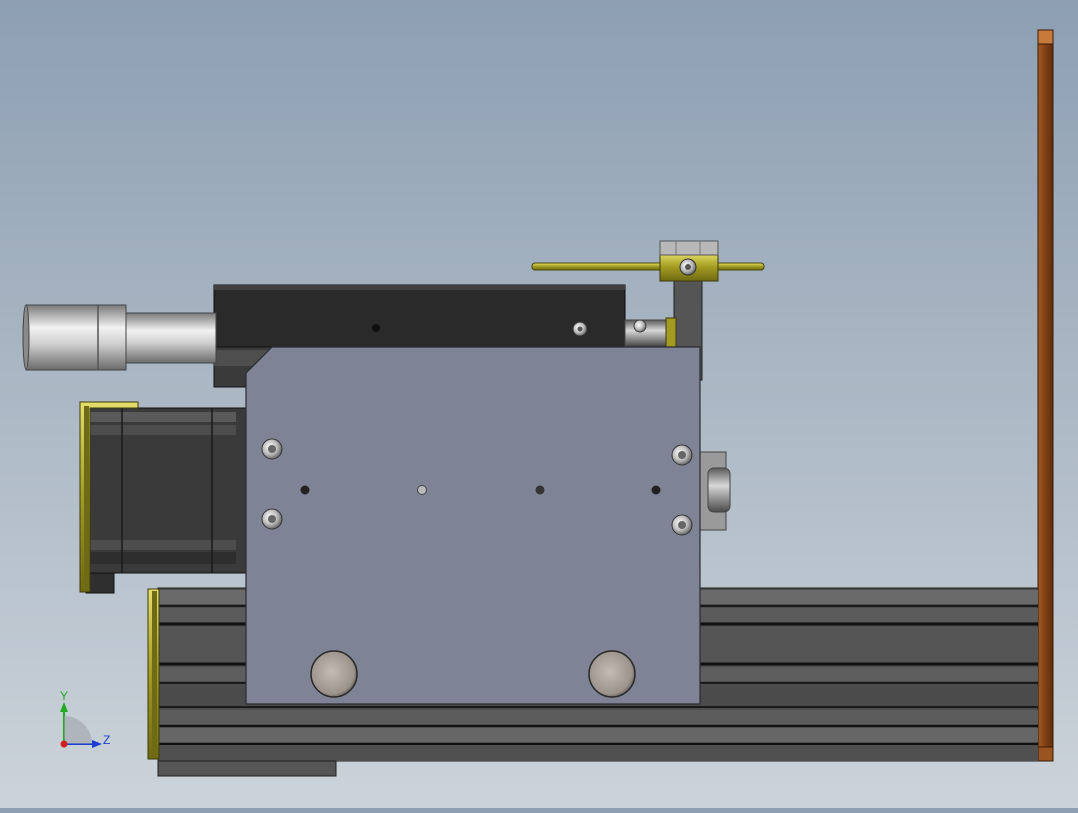  Describe the element at coordinates (715, 491) in the screenshot. I see `right-bearing` at that location.